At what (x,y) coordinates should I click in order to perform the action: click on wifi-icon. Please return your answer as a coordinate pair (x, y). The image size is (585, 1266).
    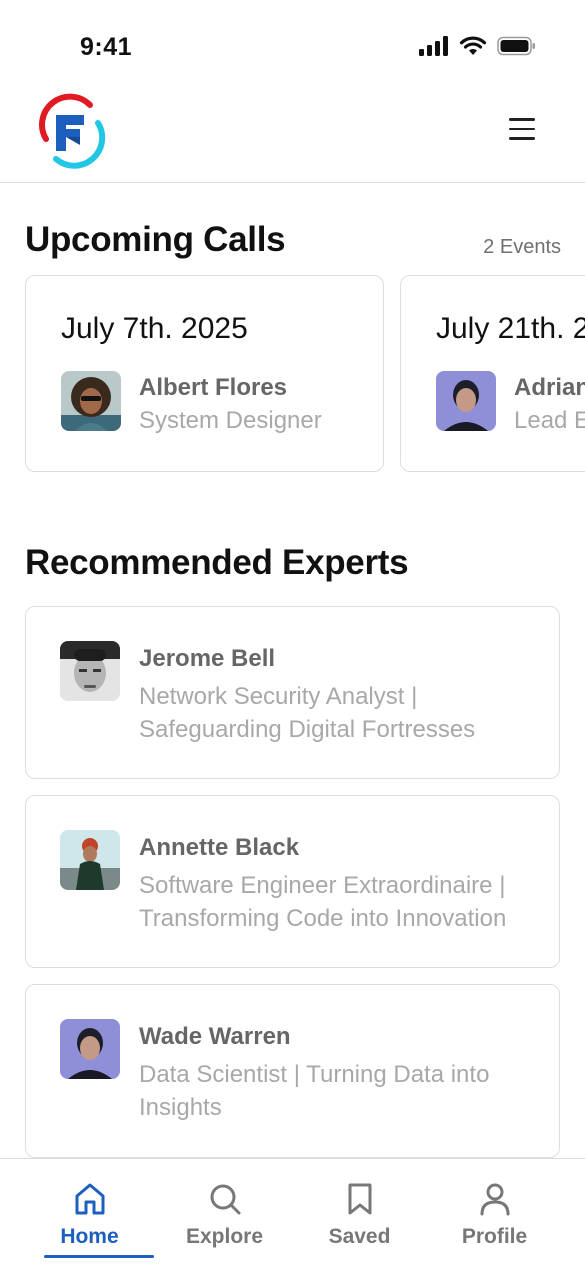
    Looking at the image, I should click on (473, 45).